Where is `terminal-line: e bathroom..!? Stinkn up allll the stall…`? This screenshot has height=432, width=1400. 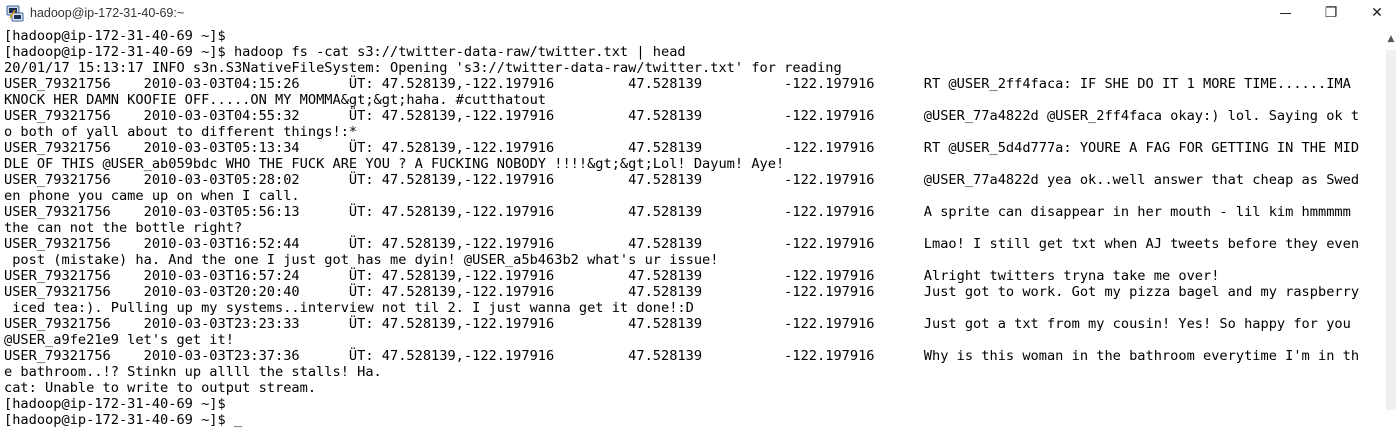 terminal-line: e bathroom..!? Stinkn up allll the stall… is located at coordinates (193, 372).